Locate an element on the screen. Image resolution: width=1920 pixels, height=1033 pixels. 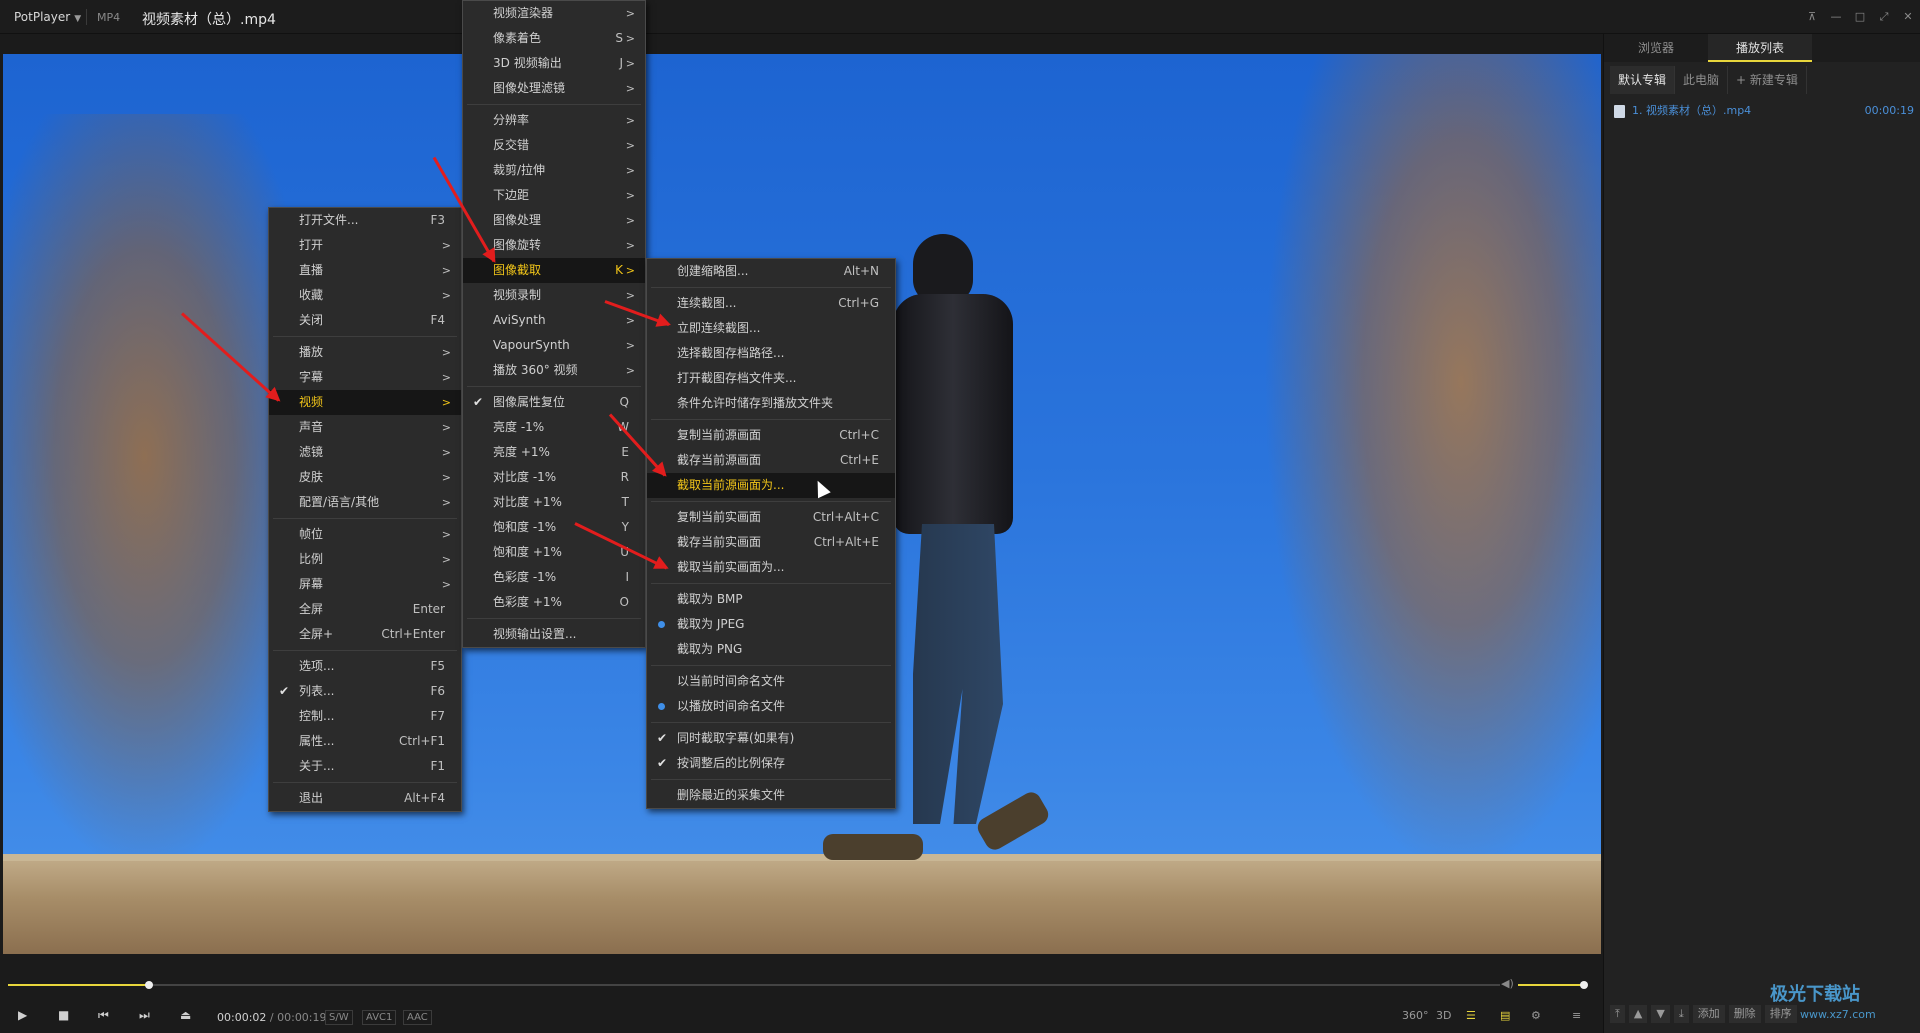
time-display: 00:00:02 / 00:00:19 is located at coordinates (272, 1017).